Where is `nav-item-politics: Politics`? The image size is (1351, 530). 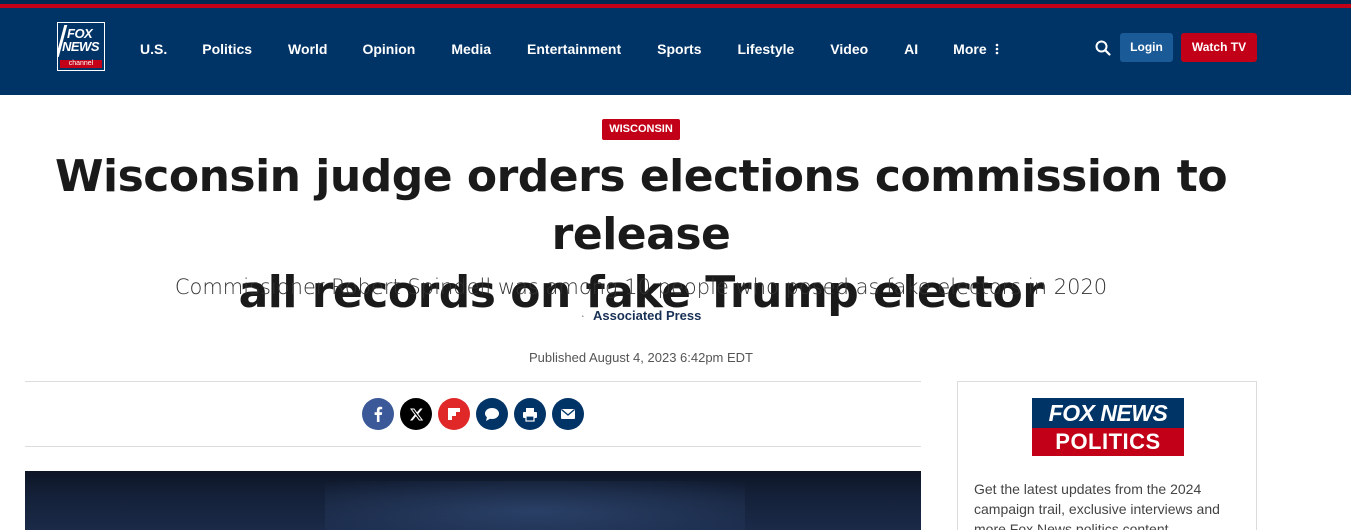 nav-item-politics: Politics is located at coordinates (227, 49).